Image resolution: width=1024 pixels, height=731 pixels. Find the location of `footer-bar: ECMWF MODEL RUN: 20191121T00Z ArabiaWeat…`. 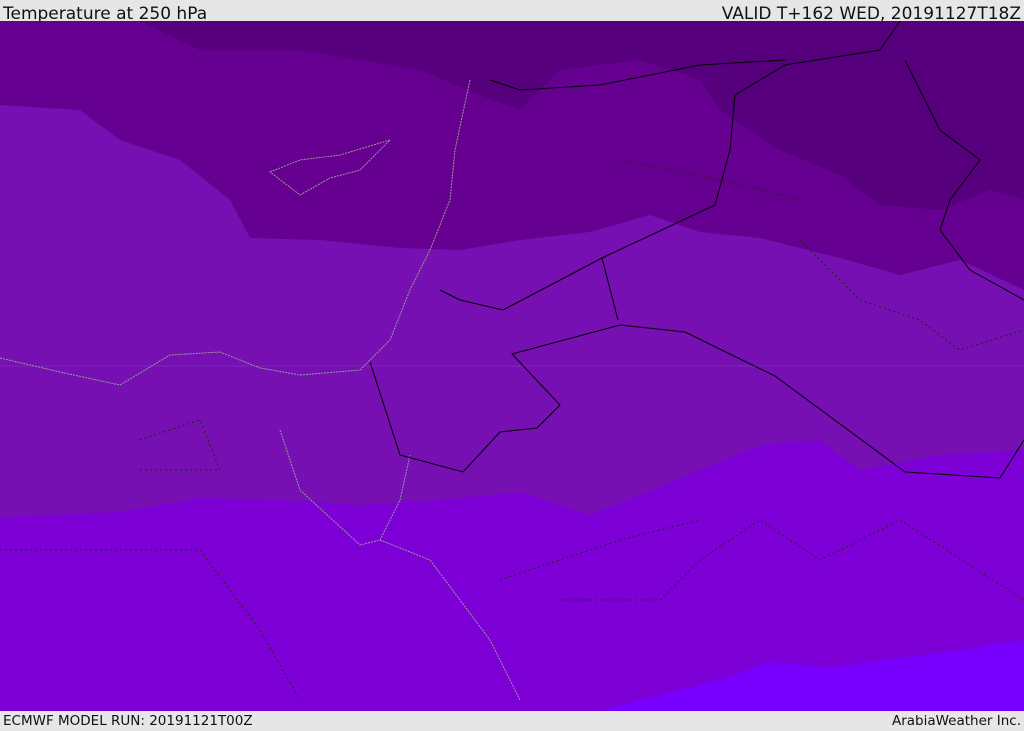

footer-bar: ECMWF MODEL RUN: 20191121T00Z ArabiaWeat… is located at coordinates (512, 720).